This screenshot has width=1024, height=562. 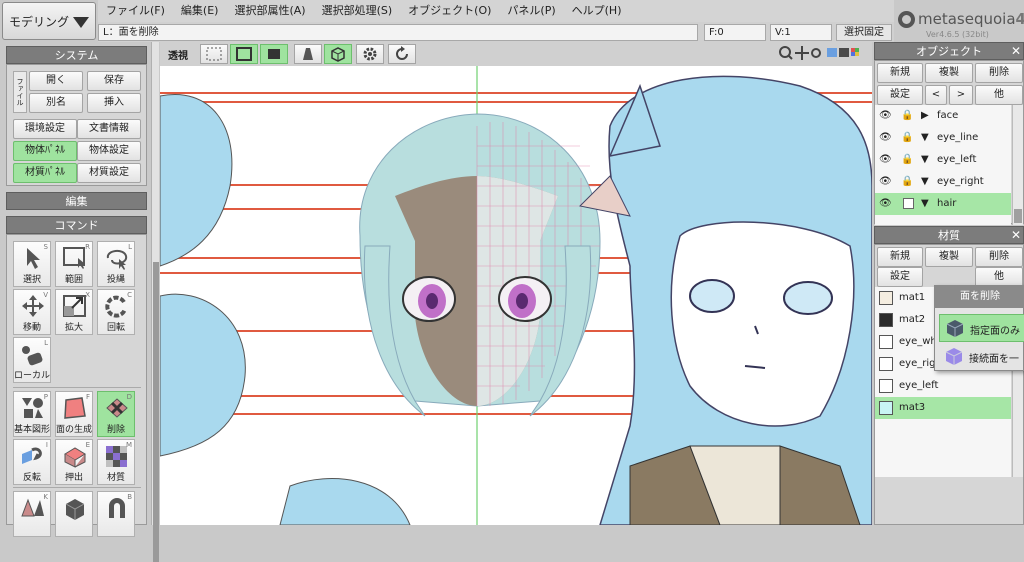 What do you see at coordinates (900, 73) in the screenshot?
I see `object-new-button: 新規` at bounding box center [900, 73].